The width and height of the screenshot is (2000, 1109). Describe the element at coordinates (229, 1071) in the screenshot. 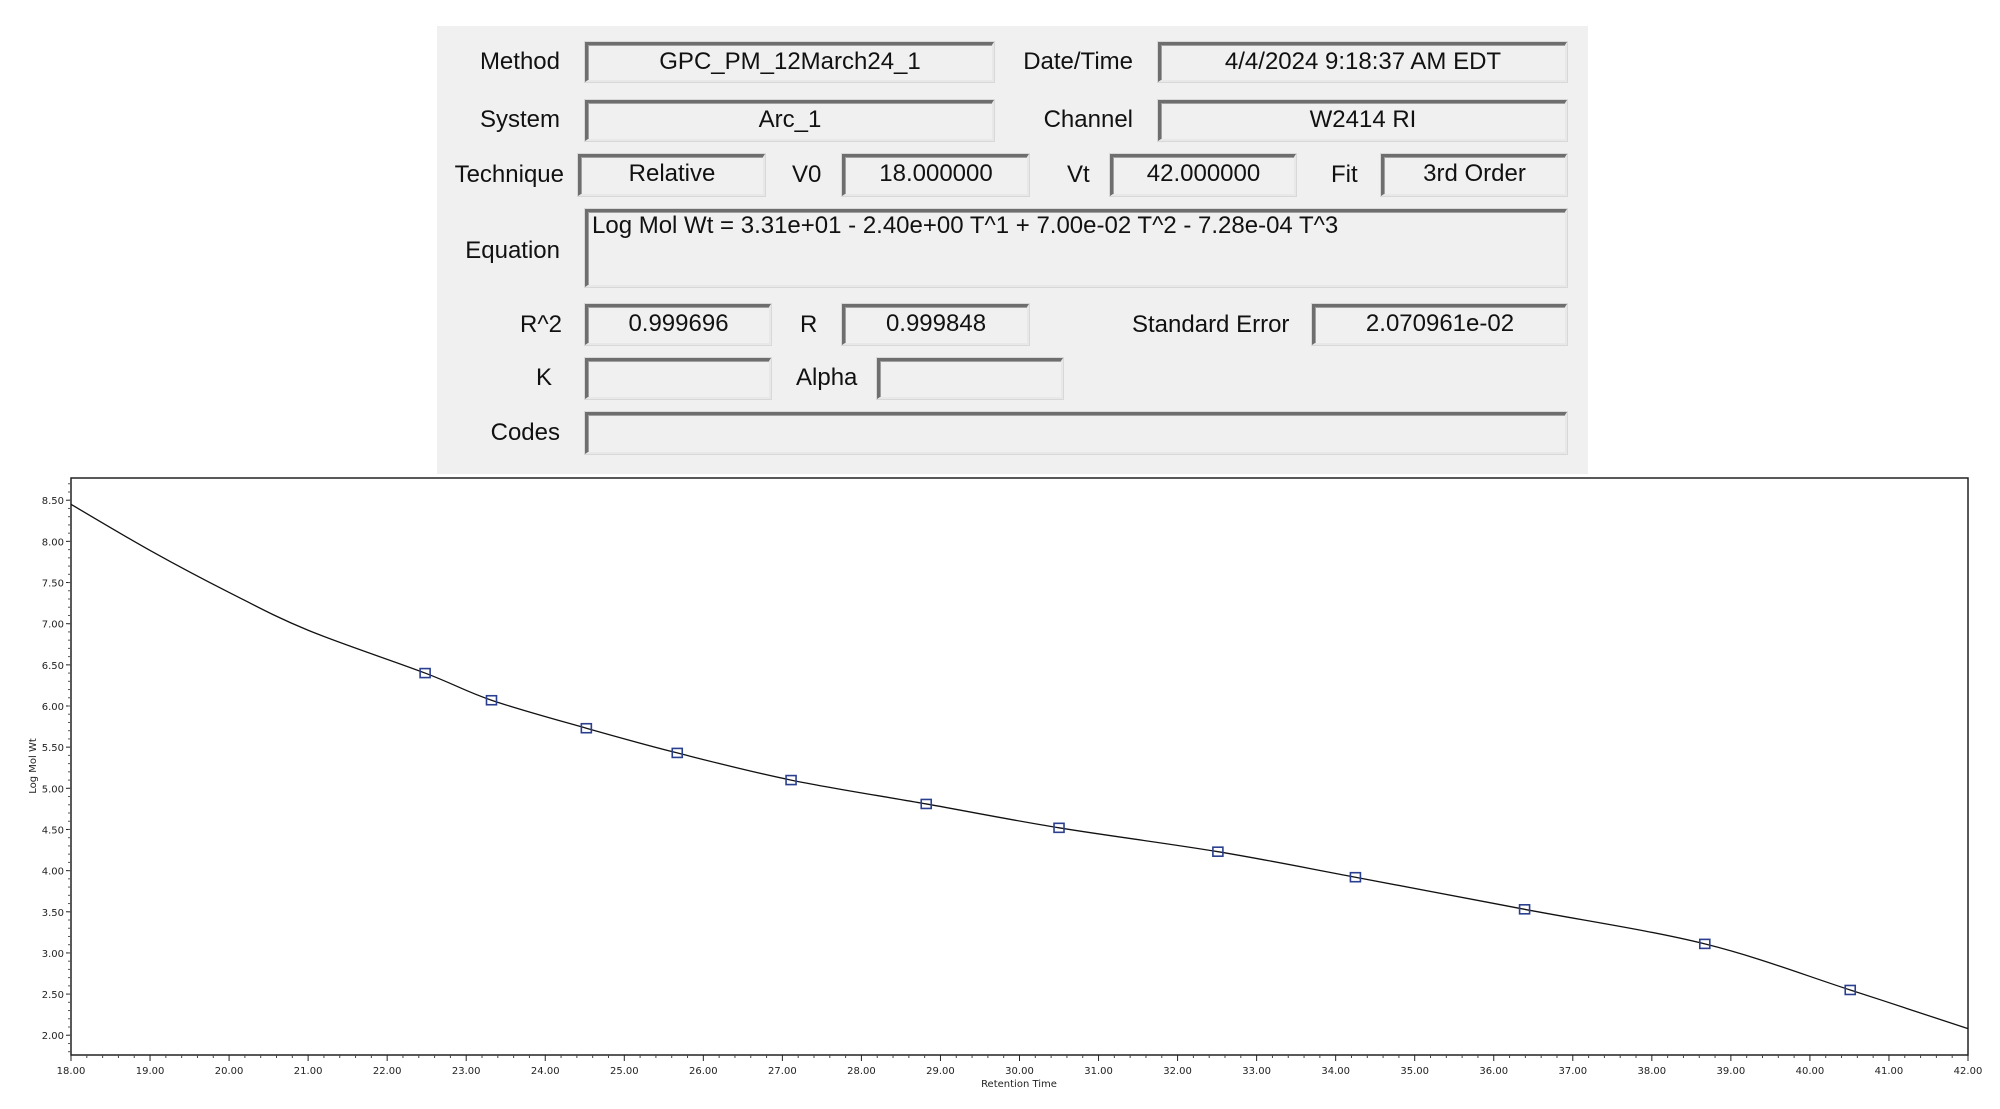

I see `x-tick-label: 20.00` at that location.